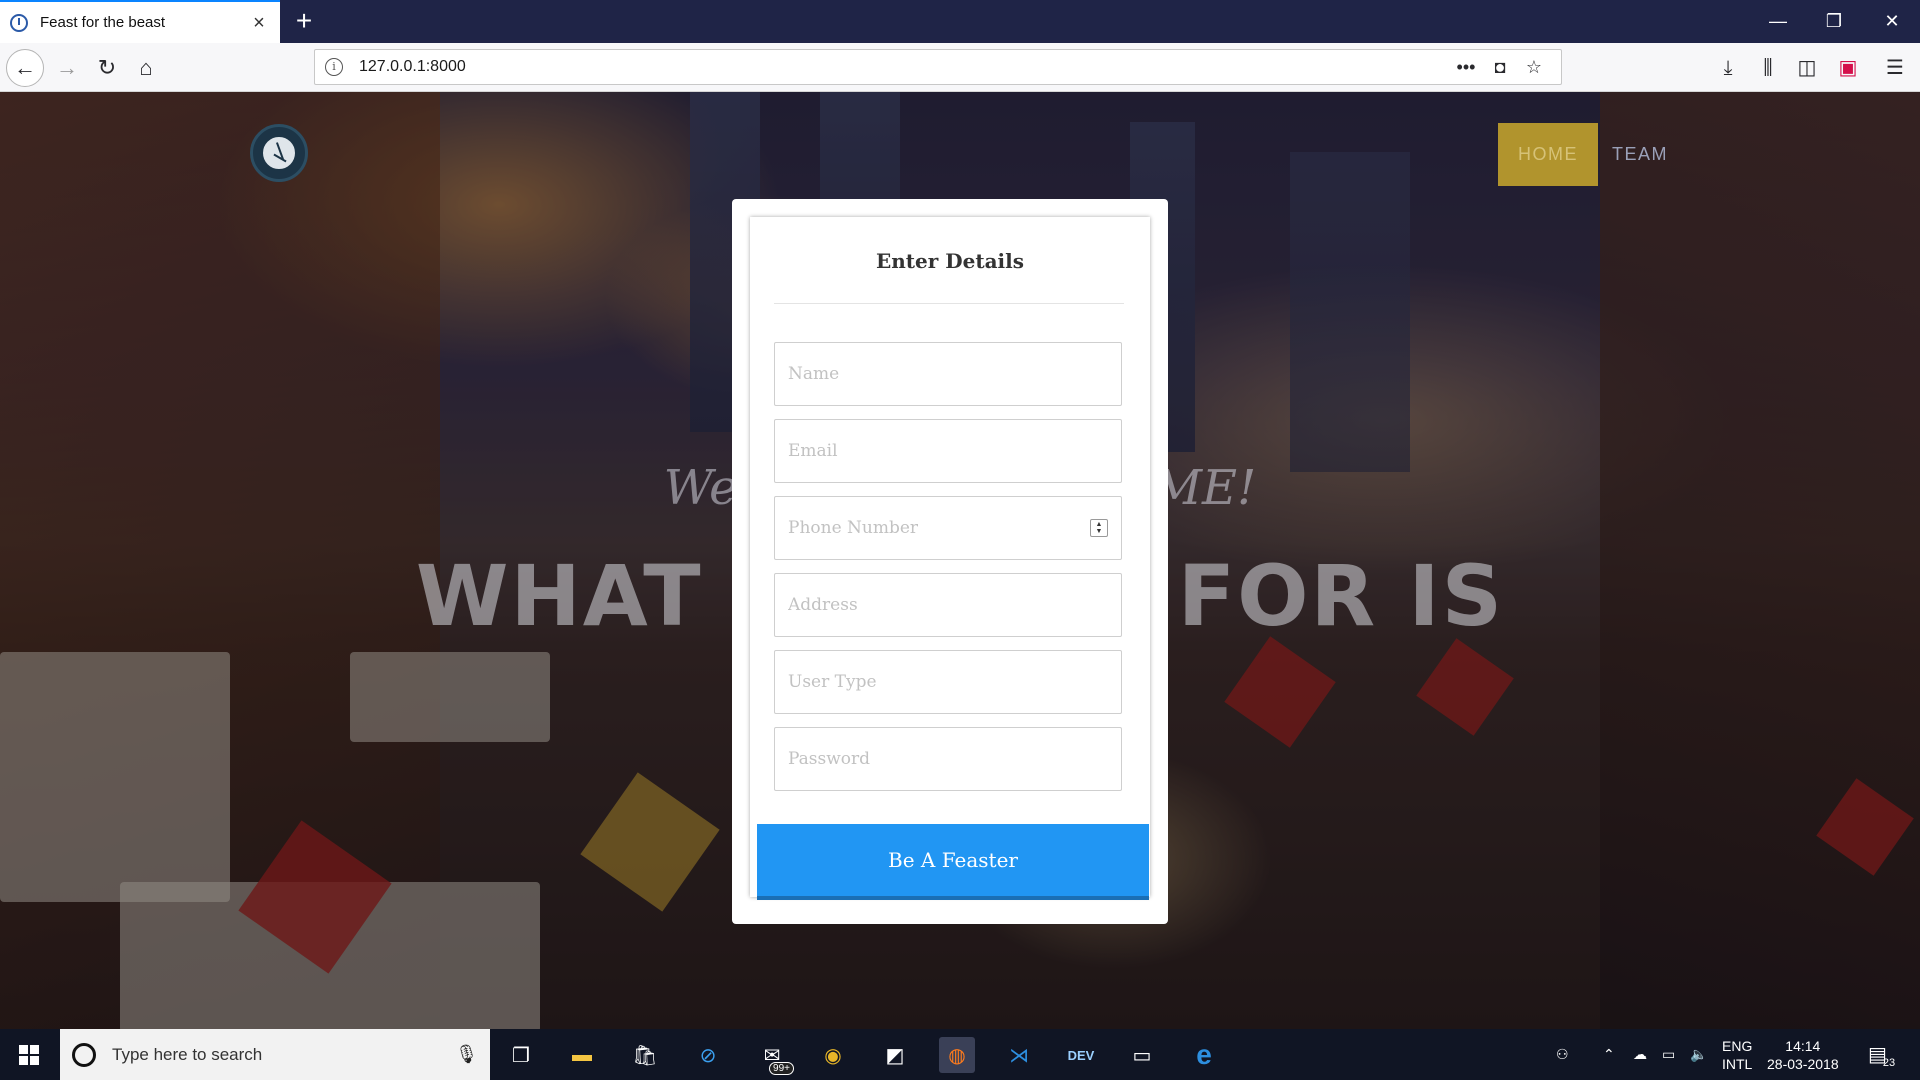 The image size is (1920, 1080). Describe the element at coordinates (1834, 21) in the screenshot. I see `restore-icon: ❐` at that location.